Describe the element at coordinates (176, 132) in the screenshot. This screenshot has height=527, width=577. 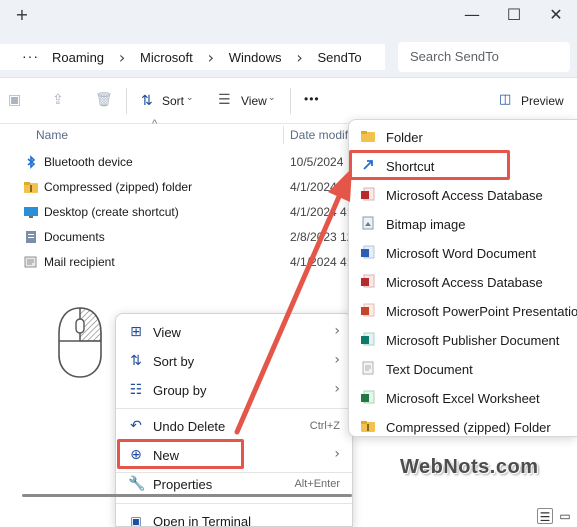
I see `column-headers: ^ Name Date modifi` at that location.